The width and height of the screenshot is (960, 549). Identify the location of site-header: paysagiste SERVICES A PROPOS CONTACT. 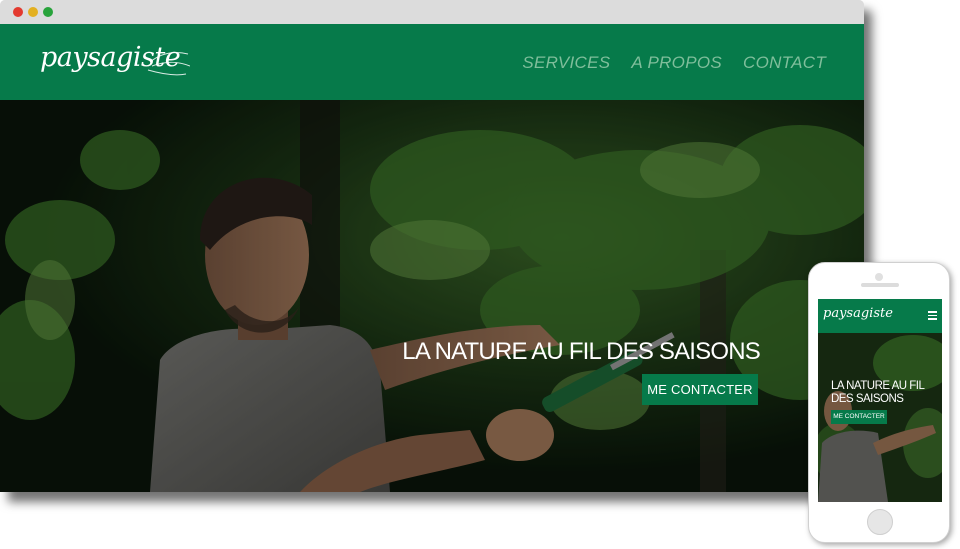
(432, 62).